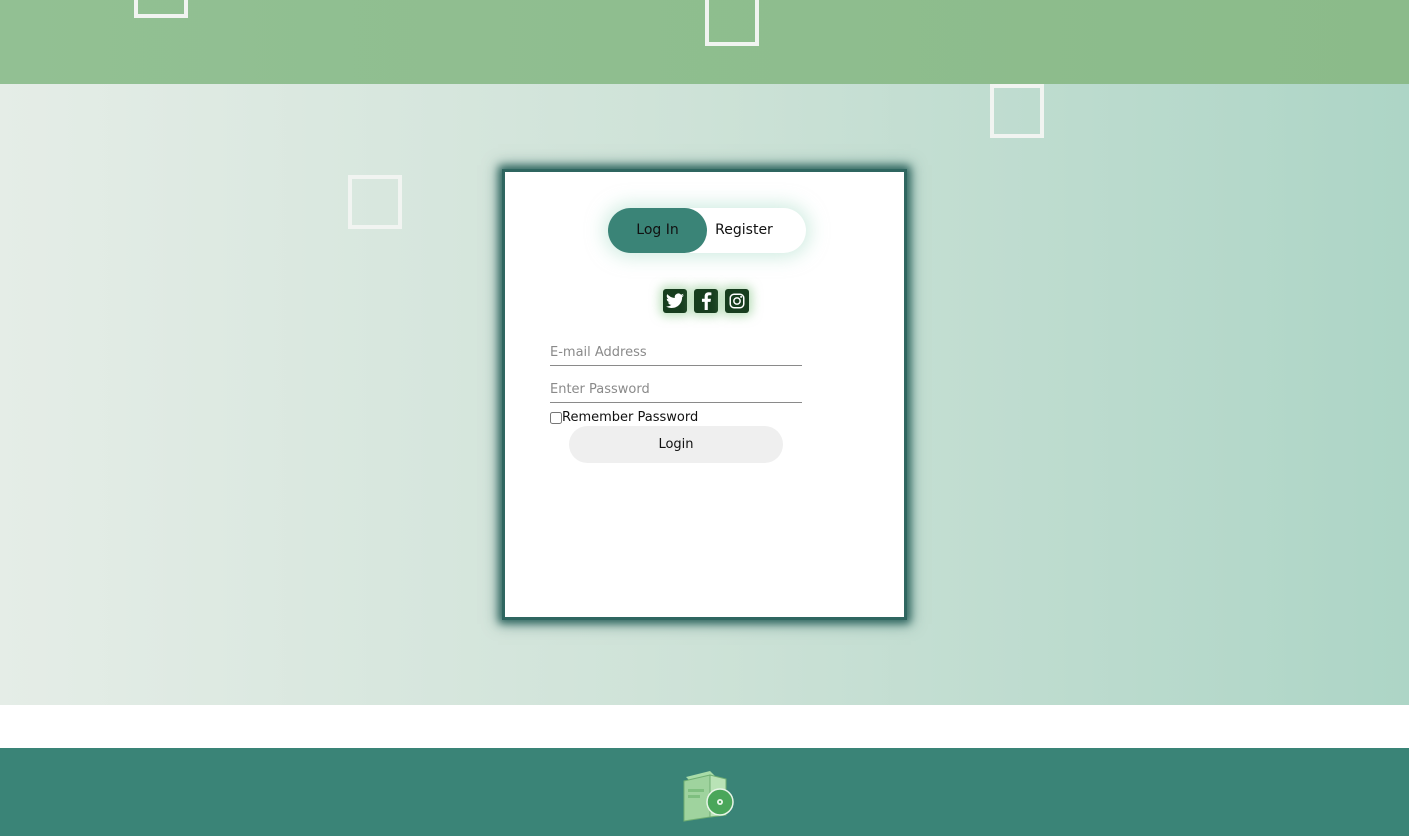 The height and width of the screenshot is (836, 1409). I want to click on software-box-icon, so click(708, 794).